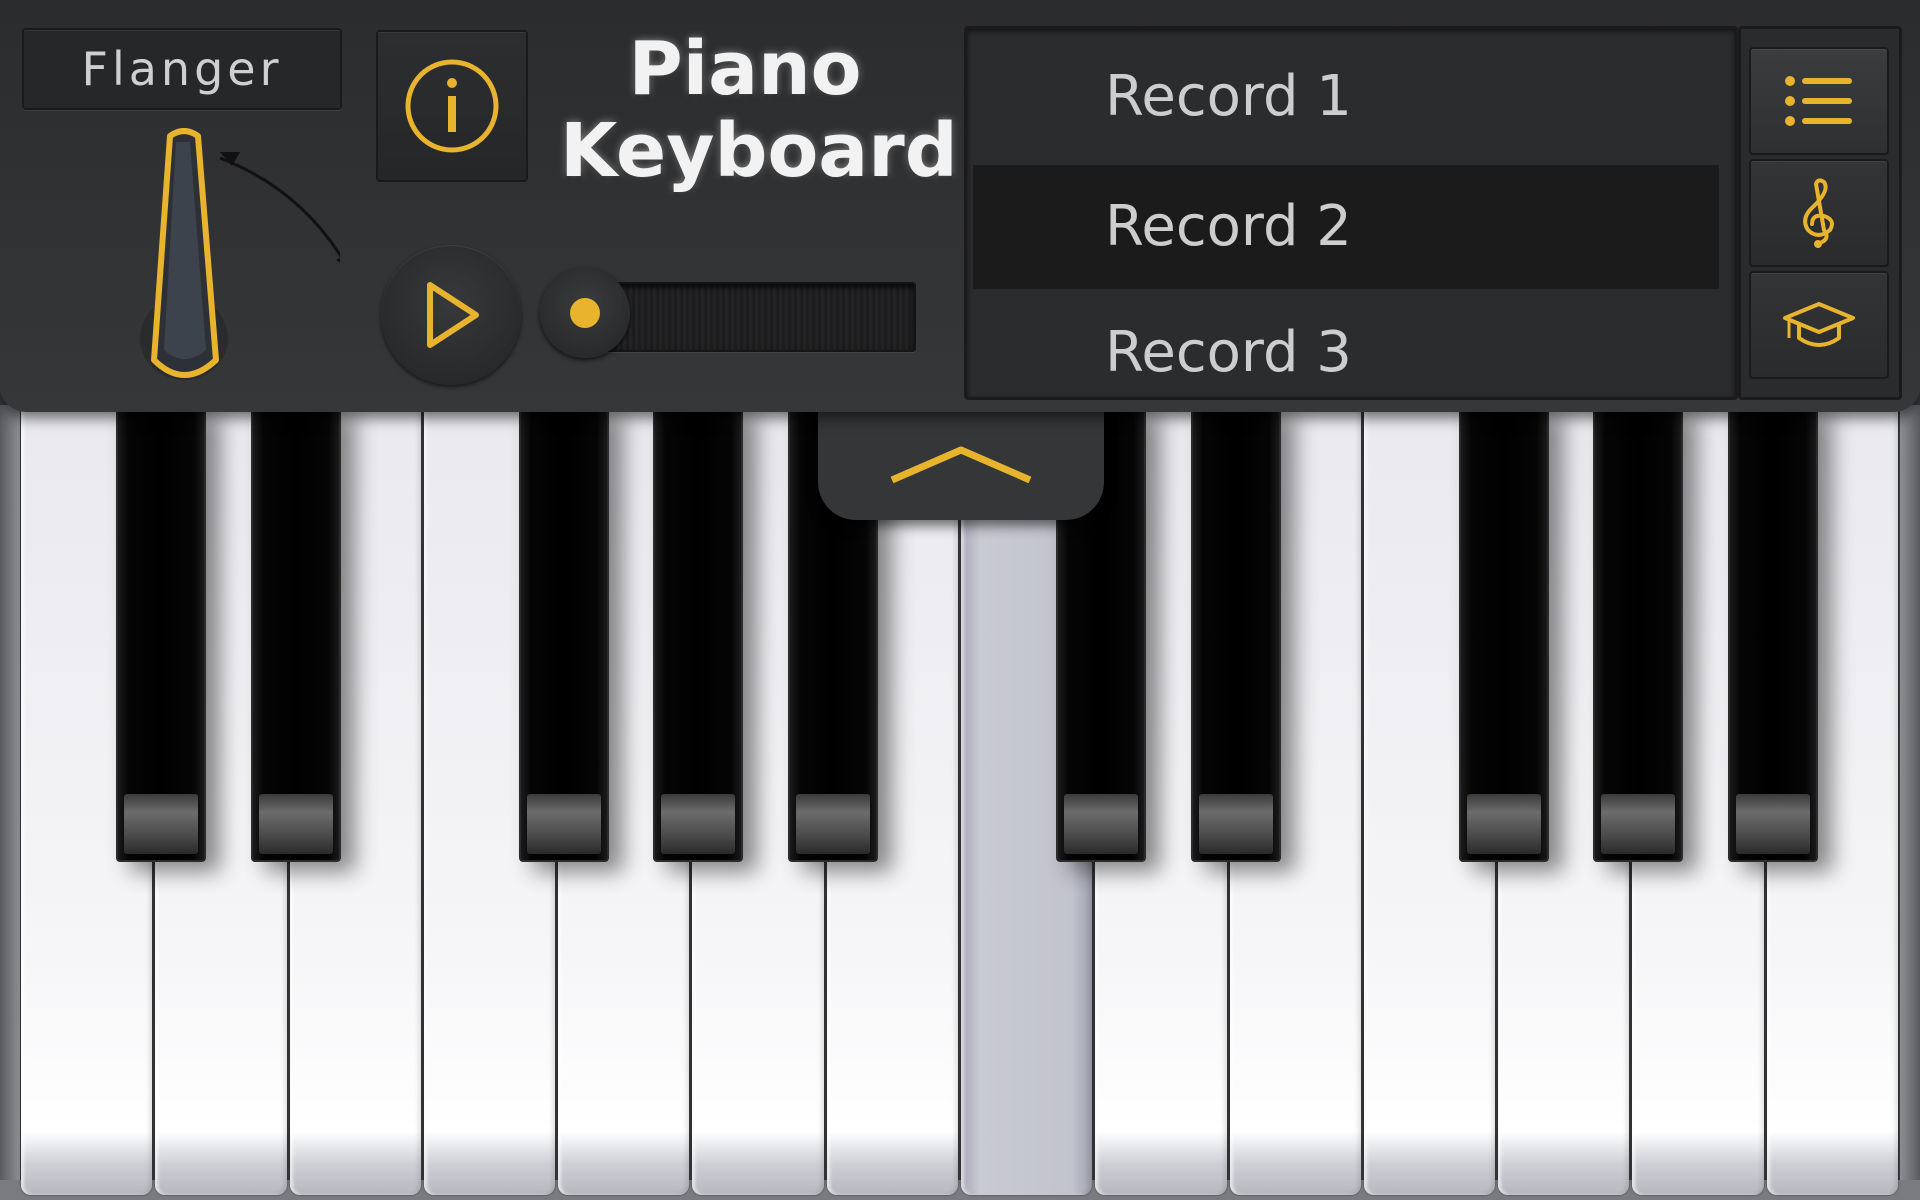 The width and height of the screenshot is (1920, 1200). What do you see at coordinates (759, 151) in the screenshot?
I see `app-title-line2: Keyboard` at bounding box center [759, 151].